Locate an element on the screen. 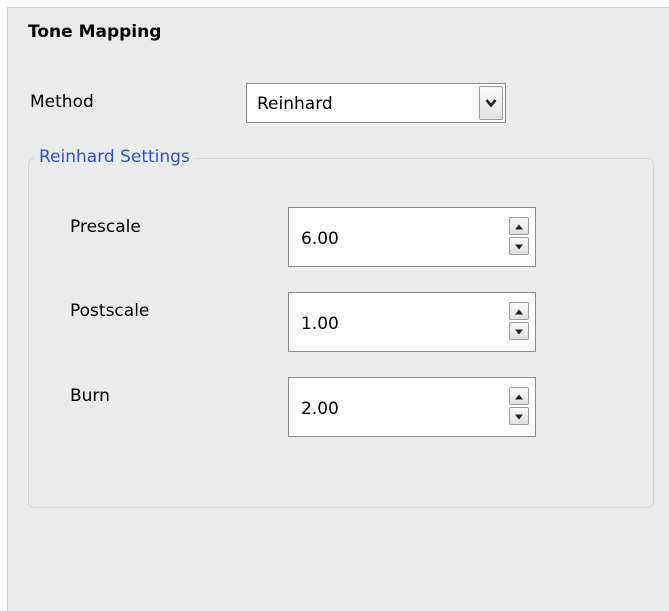 This screenshot has width=669, height=611. prescale-value: 6.00 is located at coordinates (320, 239).